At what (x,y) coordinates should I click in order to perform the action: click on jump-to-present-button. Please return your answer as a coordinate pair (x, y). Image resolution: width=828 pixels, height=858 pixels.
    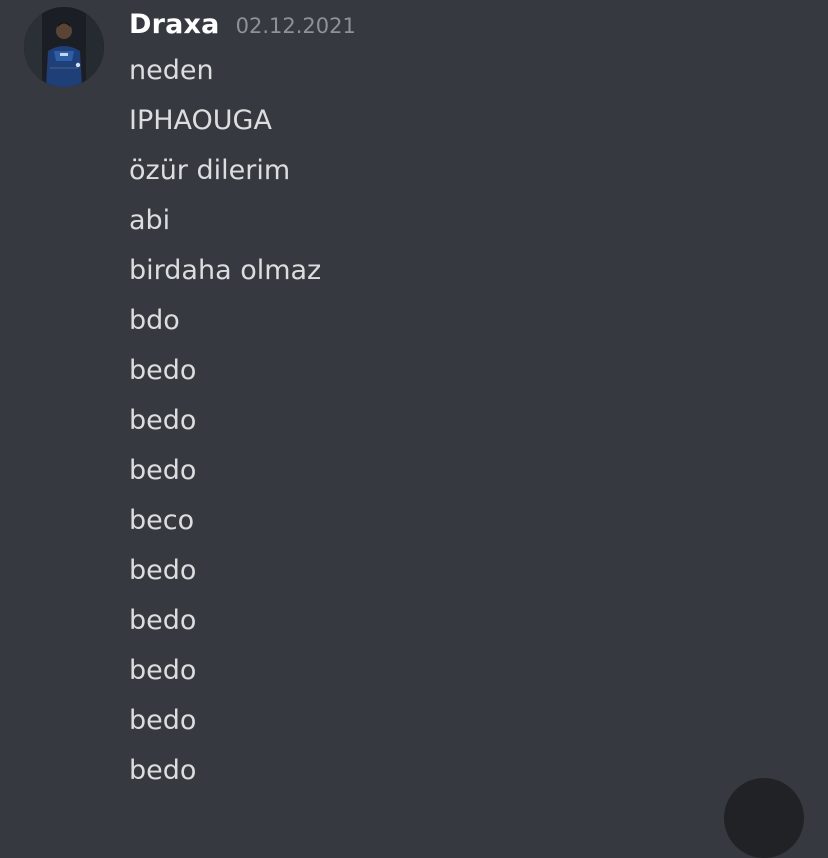
    Looking at the image, I should click on (764, 818).